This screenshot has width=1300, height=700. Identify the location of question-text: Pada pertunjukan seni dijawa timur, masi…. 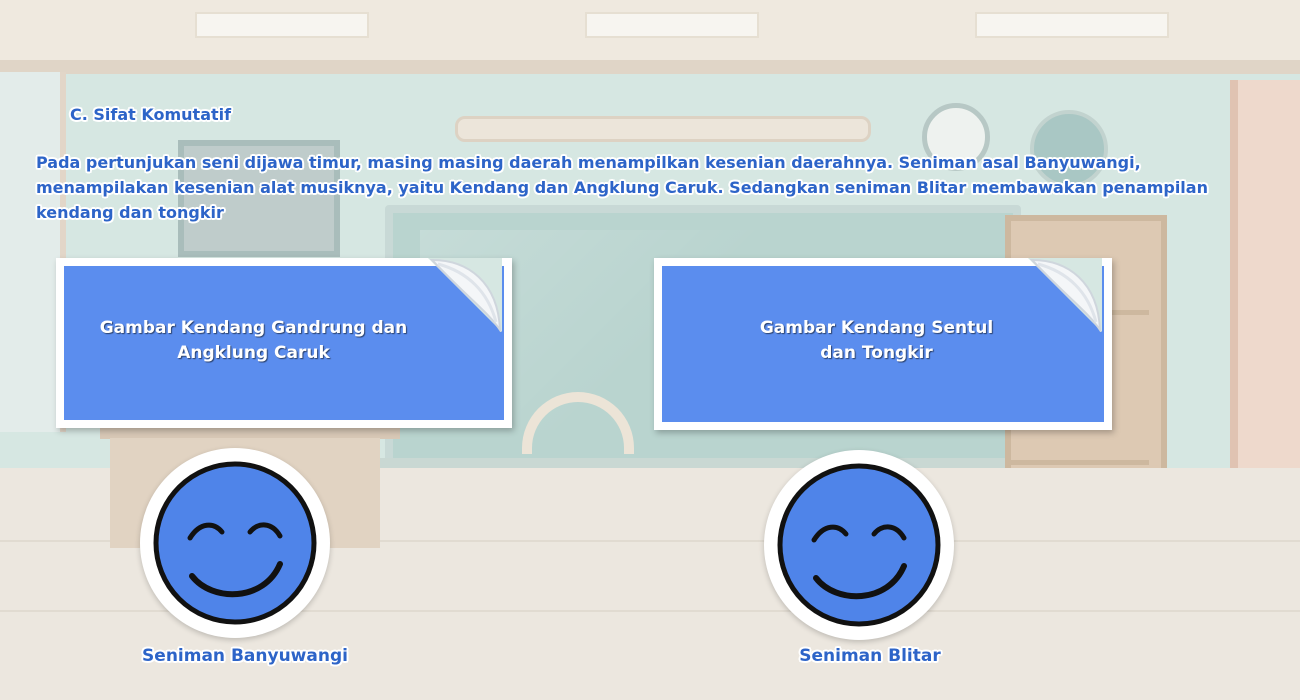
(622, 187).